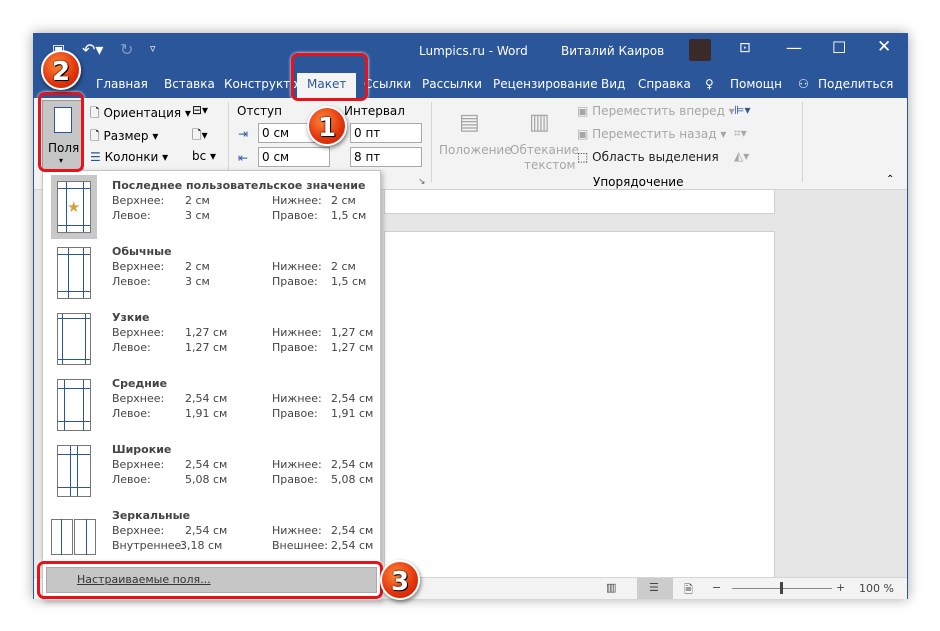  I want to click on columns-icon: ☰, so click(95, 157).